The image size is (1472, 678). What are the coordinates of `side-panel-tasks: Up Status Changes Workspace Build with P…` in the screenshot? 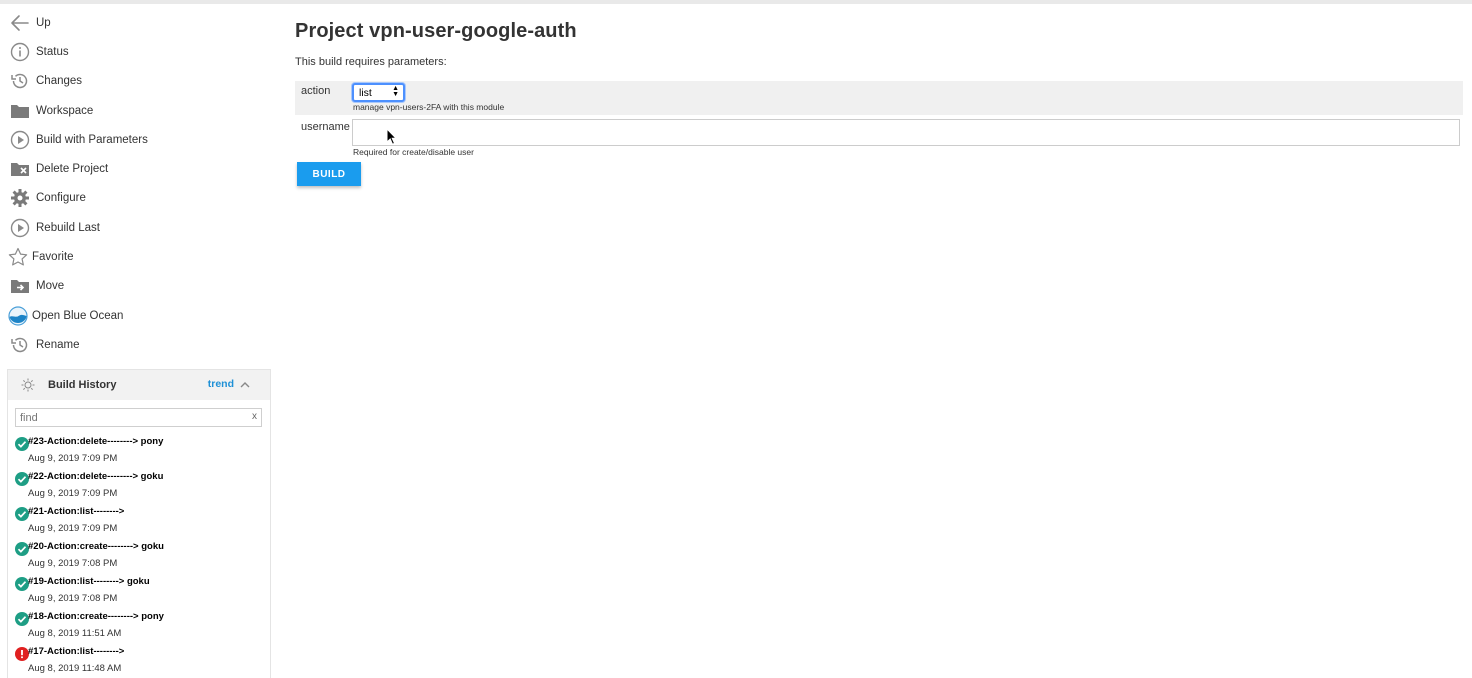 It's located at (140, 184).